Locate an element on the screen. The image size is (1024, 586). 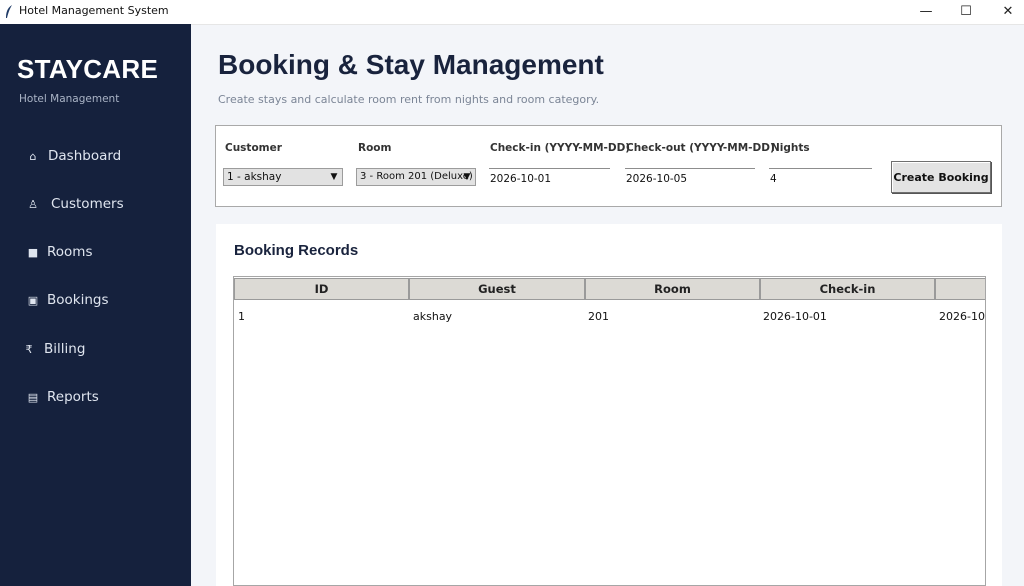
page-title: Booking & Stay Management is located at coordinates (411, 64).